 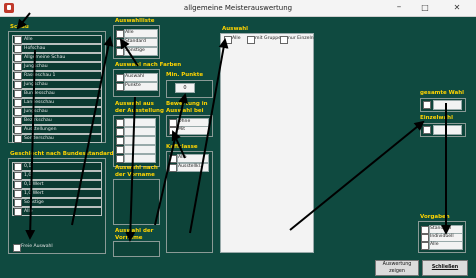 I want to click on schau-item: Bundesschau, so click(x=57, y=93).